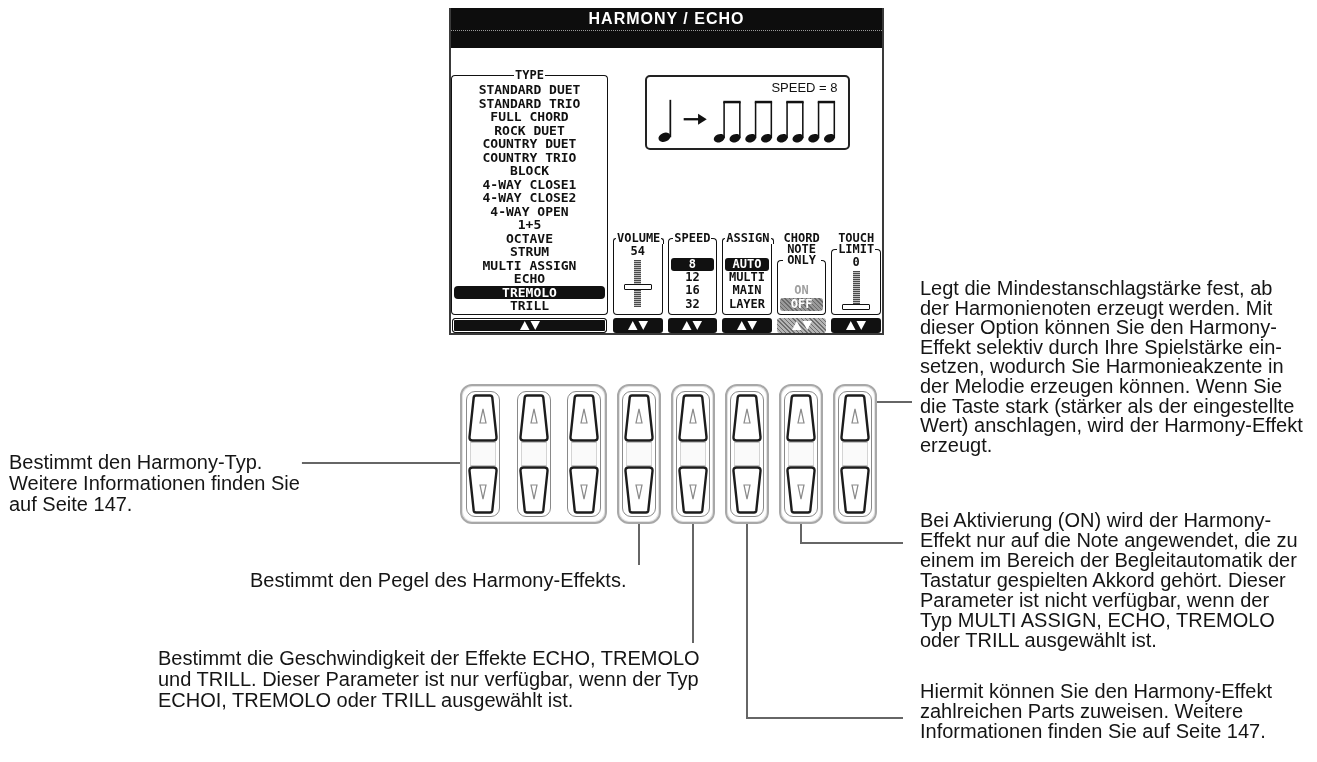 The image size is (1317, 762). I want to click on option-item: LAYER, so click(747, 304).